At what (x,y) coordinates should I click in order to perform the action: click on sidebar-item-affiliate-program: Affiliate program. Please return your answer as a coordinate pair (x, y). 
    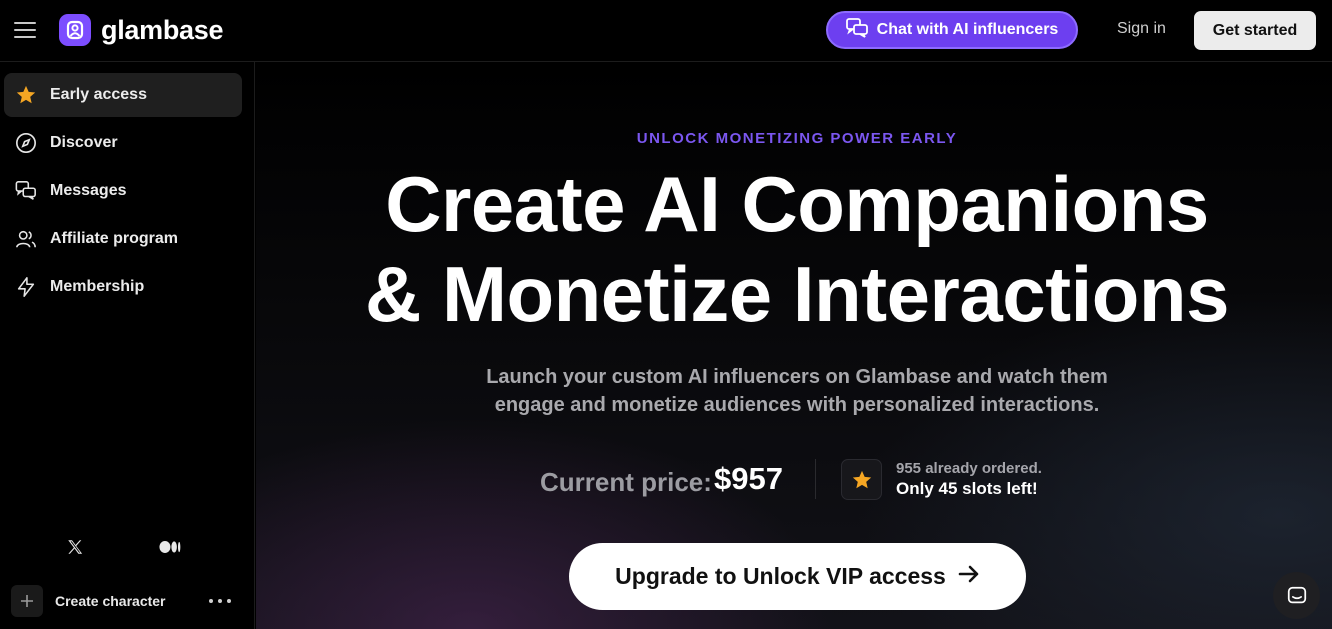
    Looking at the image, I should click on (123, 239).